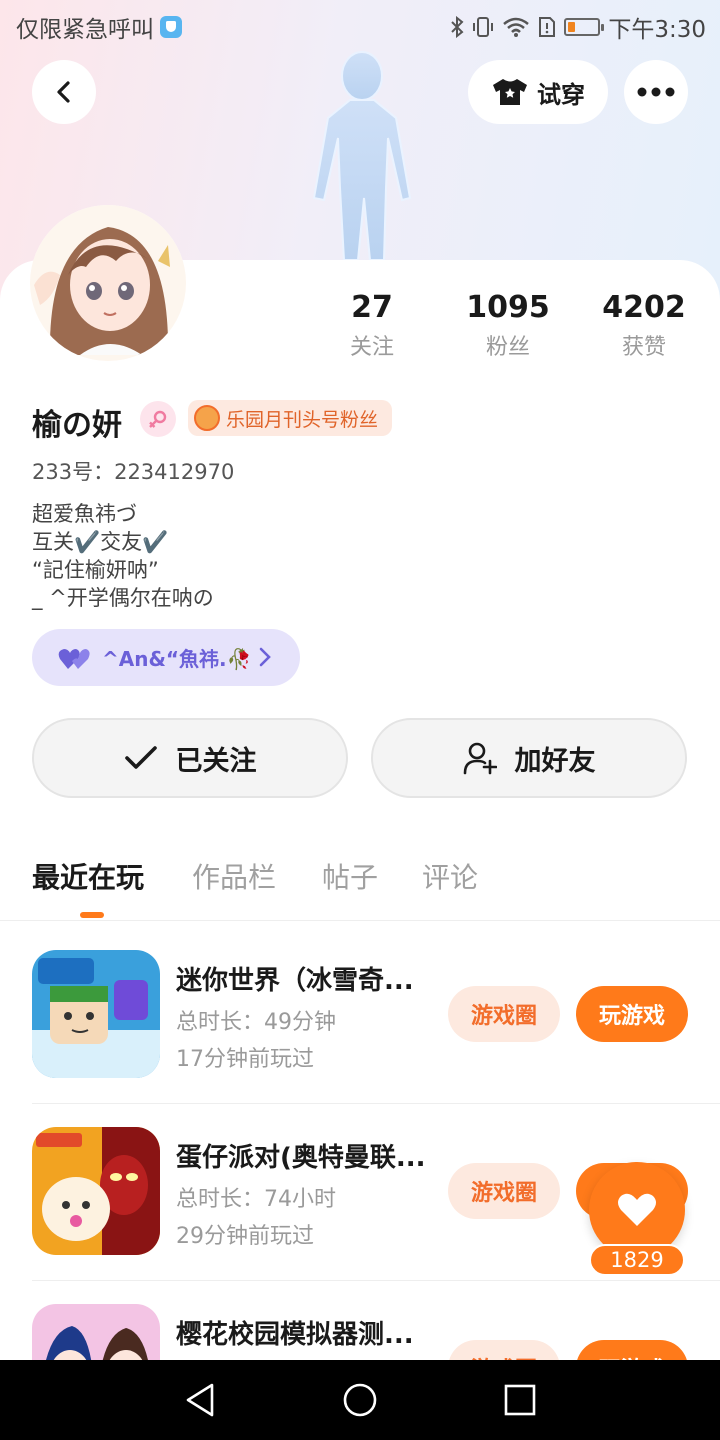  Describe the element at coordinates (644, 307) in the screenshot. I see `stat-likes-value: 4202` at that location.